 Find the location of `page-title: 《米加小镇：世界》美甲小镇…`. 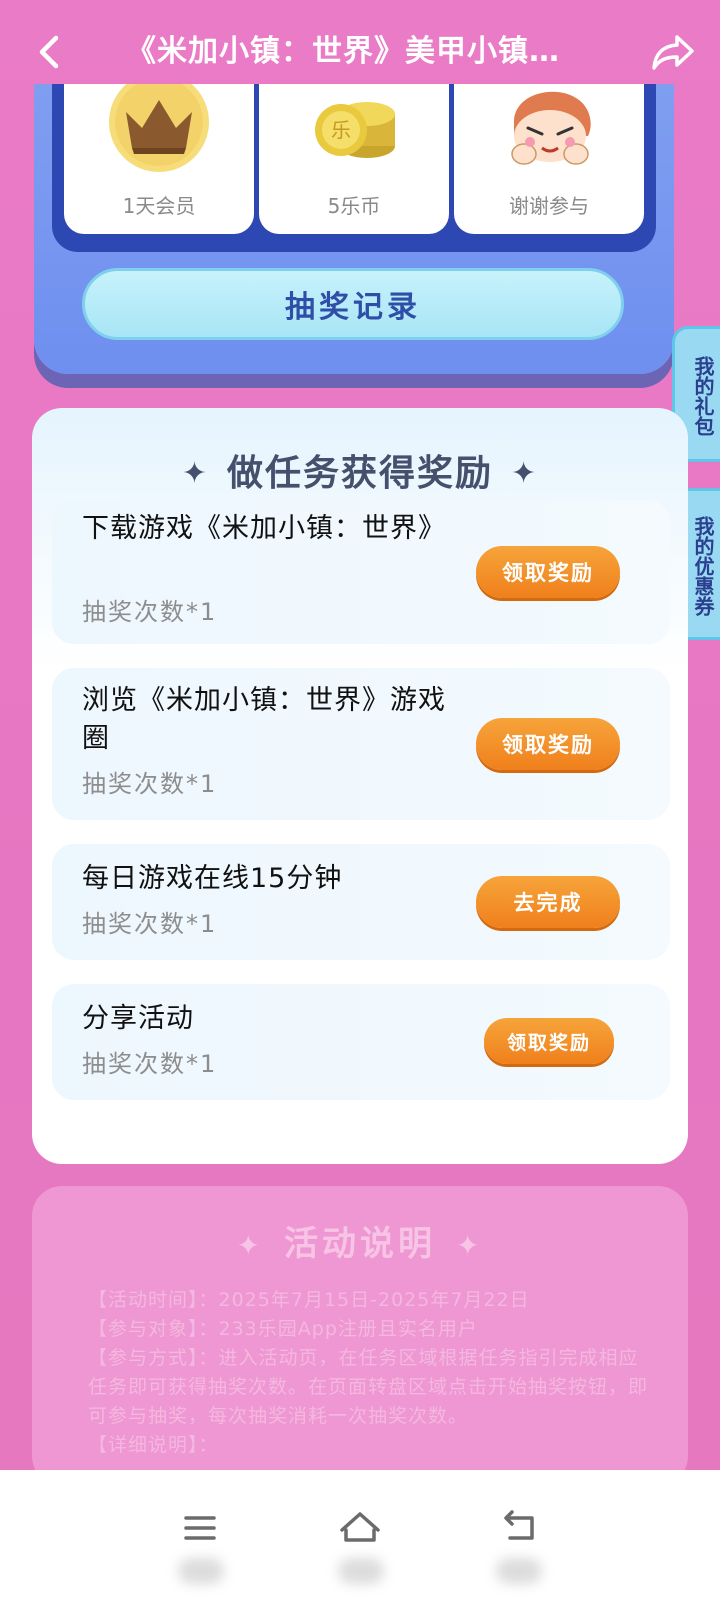

page-title: 《米加小镇：世界》美甲小镇… is located at coordinates (343, 51).